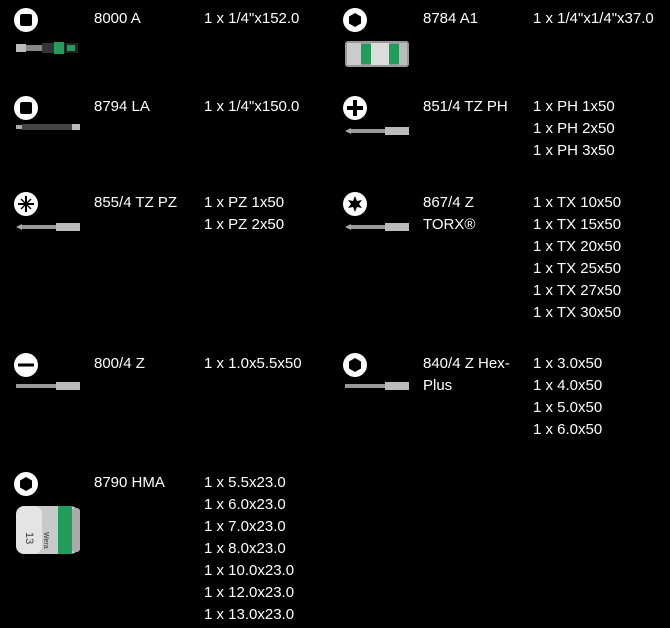  What do you see at coordinates (568, 363) in the screenshot?
I see `content-line: 1 x 3.0x50` at bounding box center [568, 363].